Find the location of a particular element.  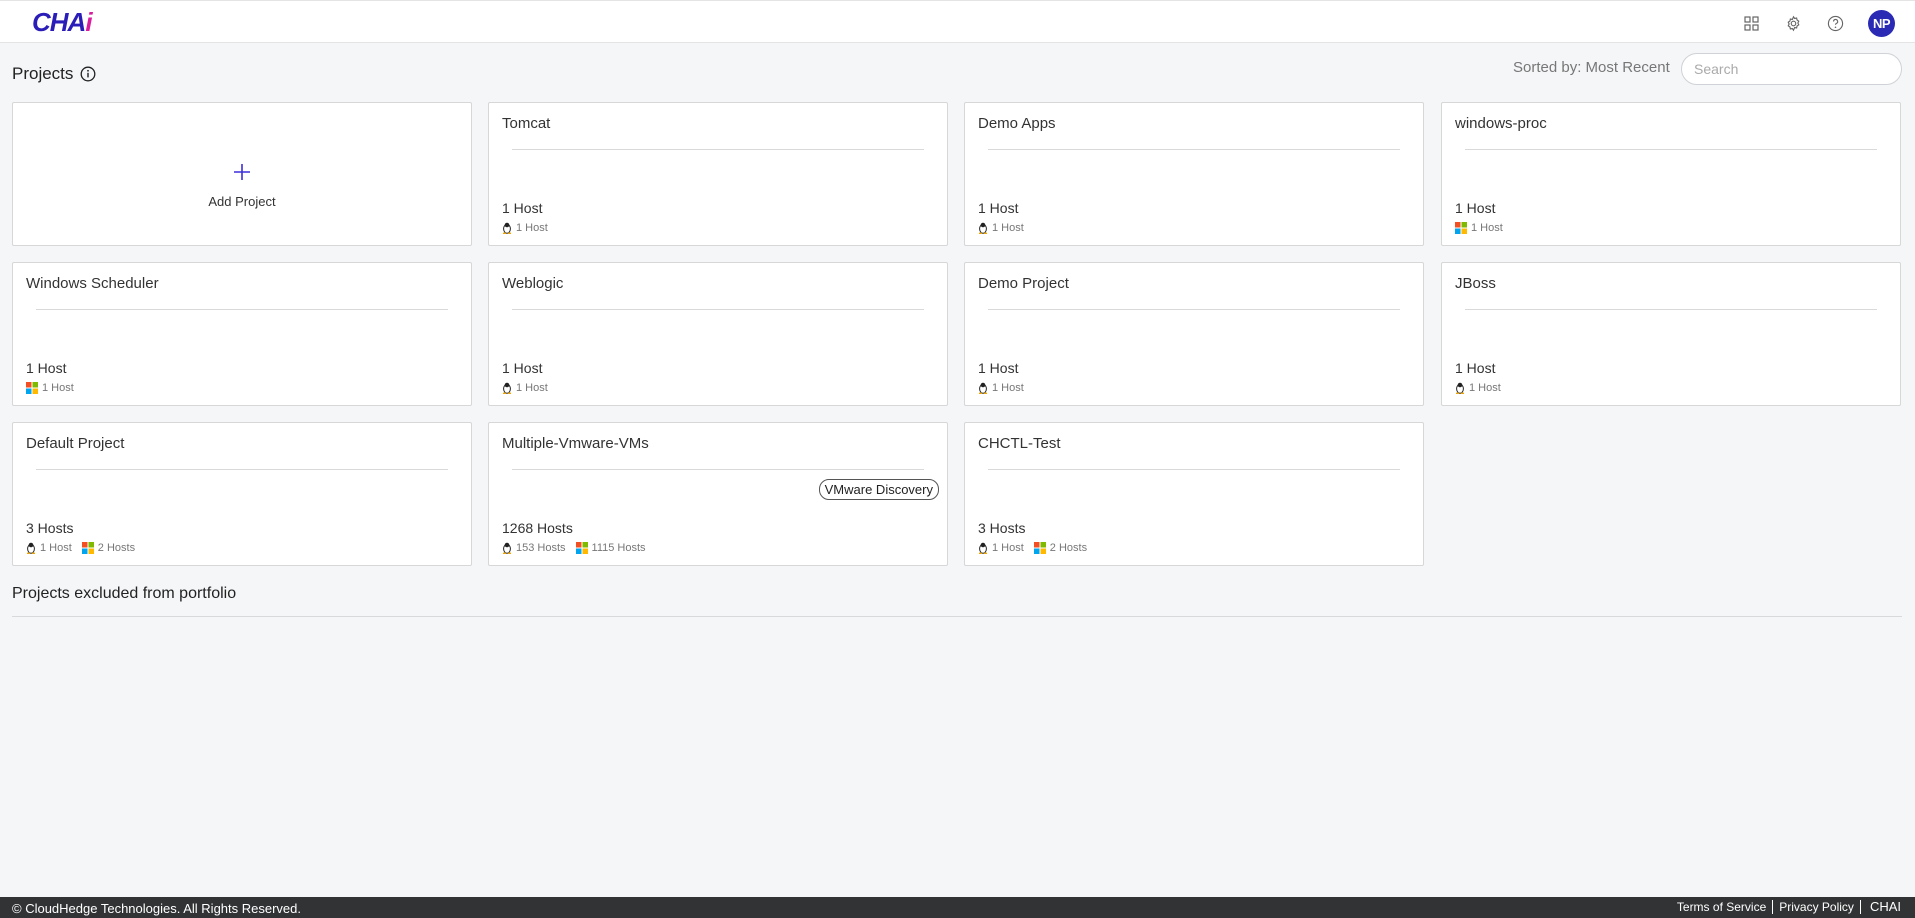

terms-of-service-link: Terms of Service is located at coordinates (1721, 907).